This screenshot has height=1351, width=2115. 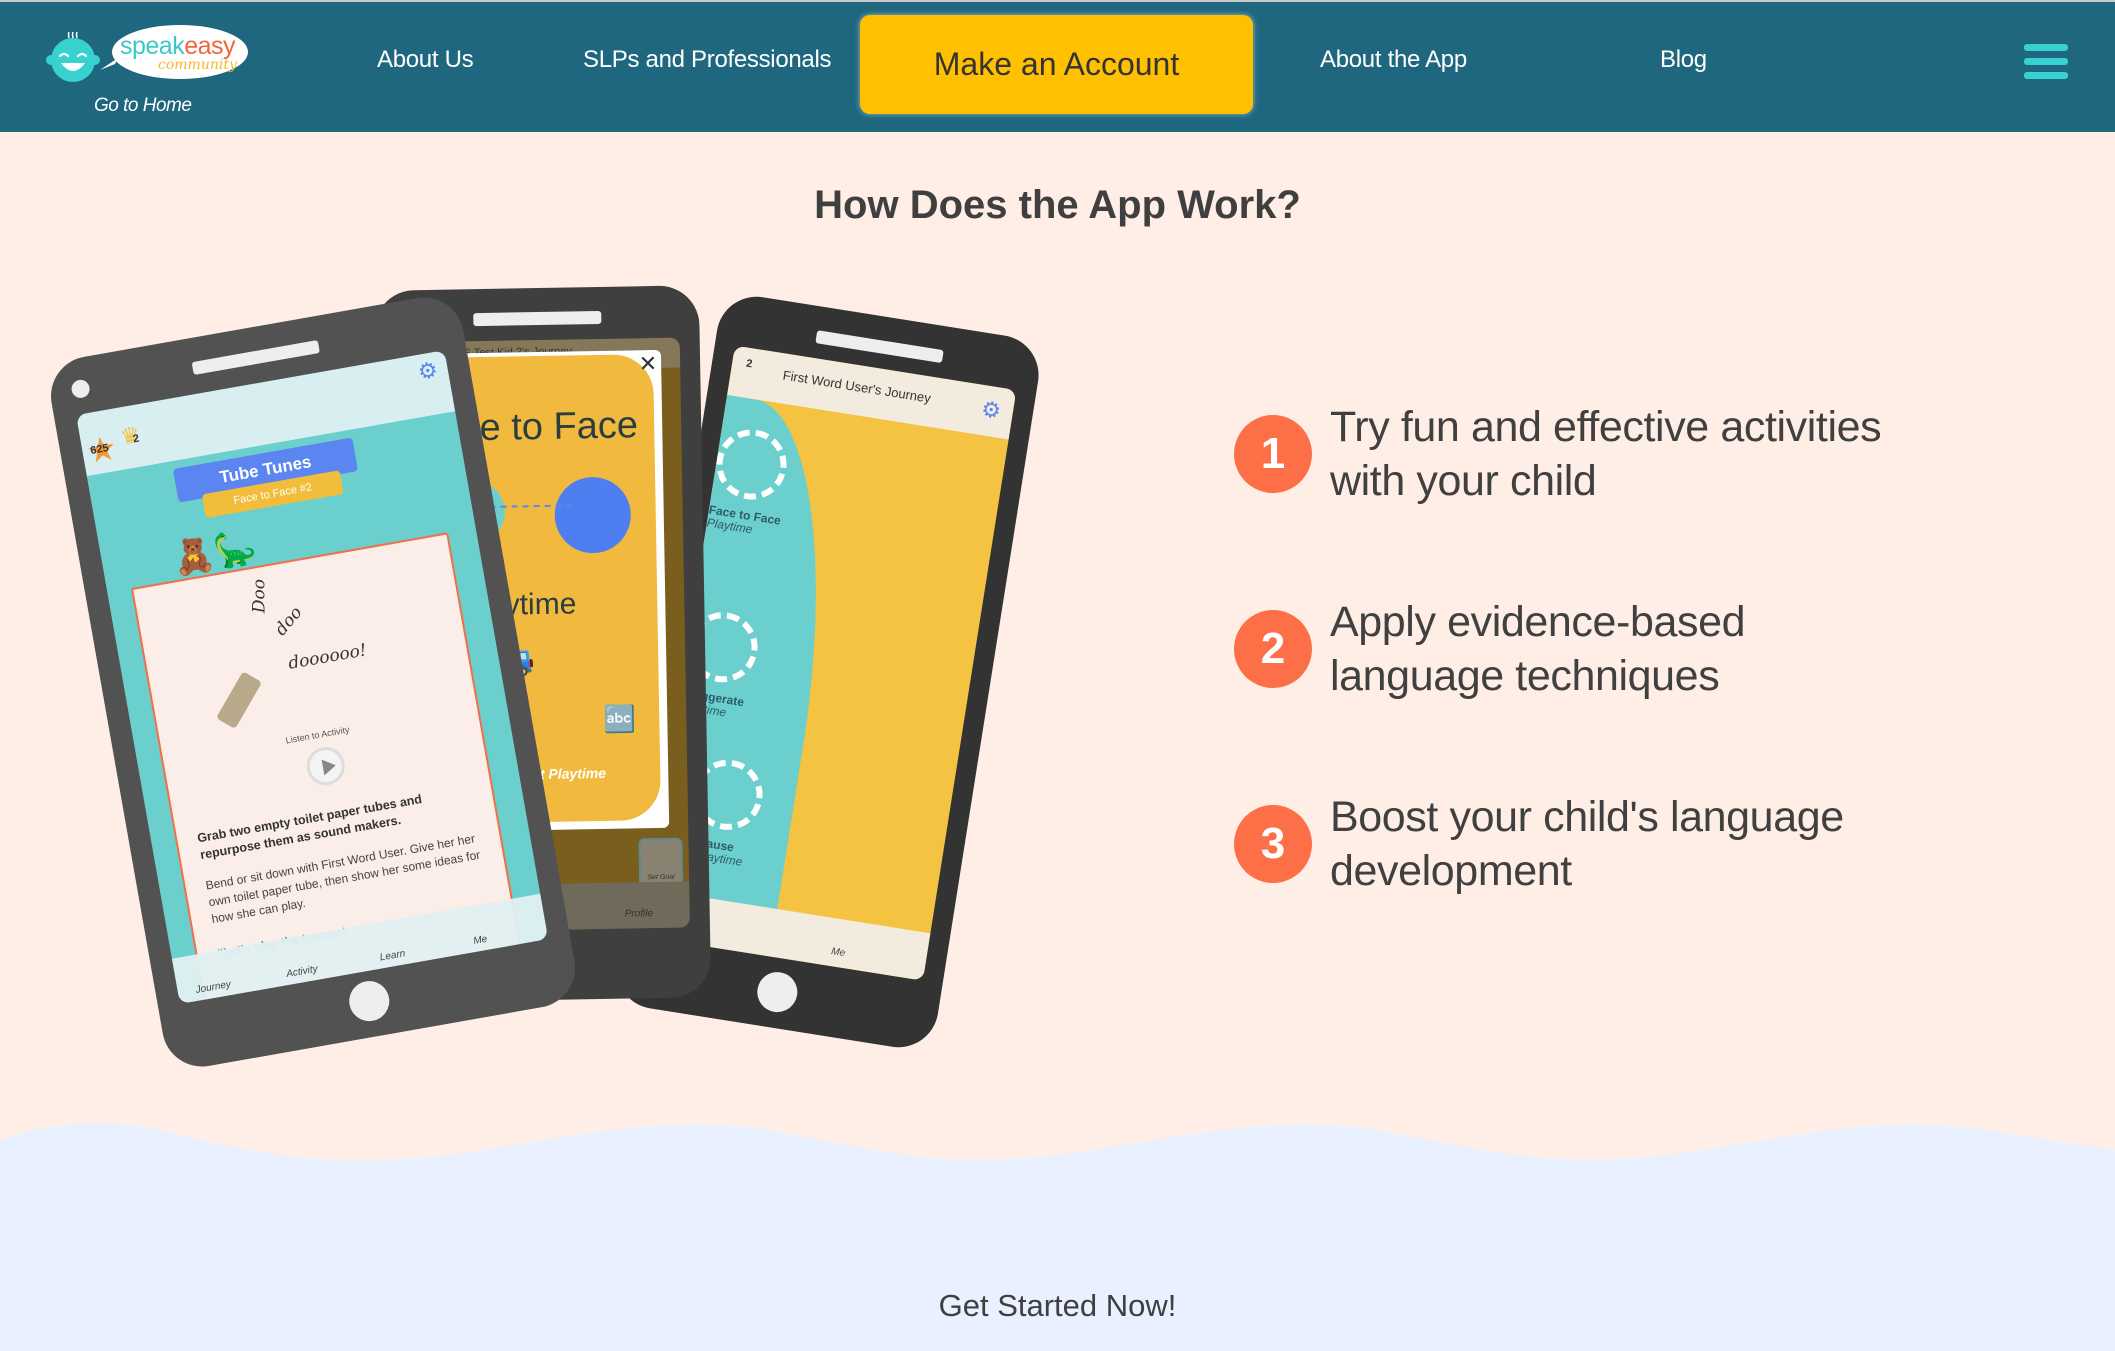 I want to click on step-text: Boost your child's language development, so click(x=1587, y=844).